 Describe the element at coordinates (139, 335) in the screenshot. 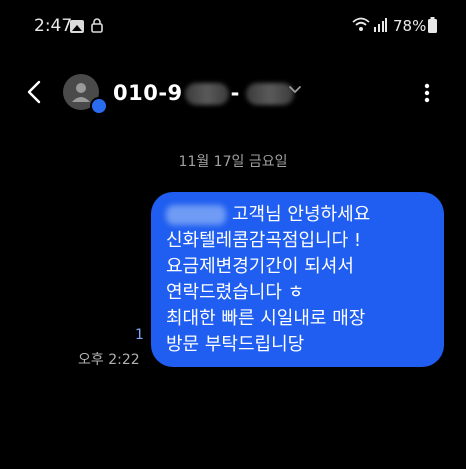

I see `unread-count: 1` at that location.